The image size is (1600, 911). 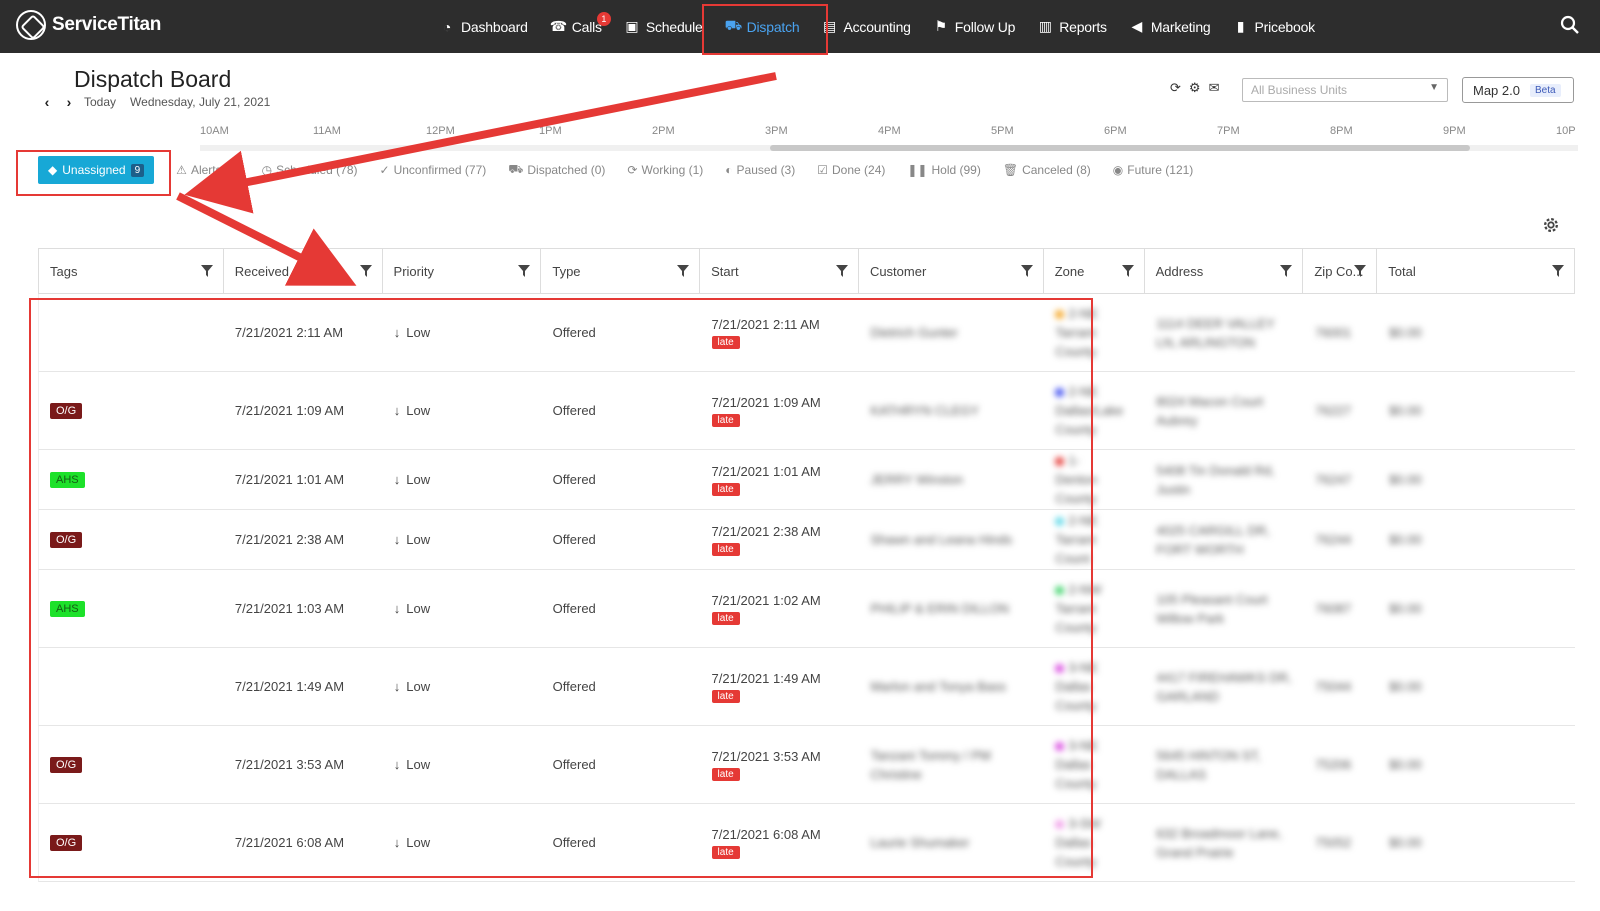 What do you see at coordinates (1570, 25) in the screenshot?
I see `search-icon` at bounding box center [1570, 25].